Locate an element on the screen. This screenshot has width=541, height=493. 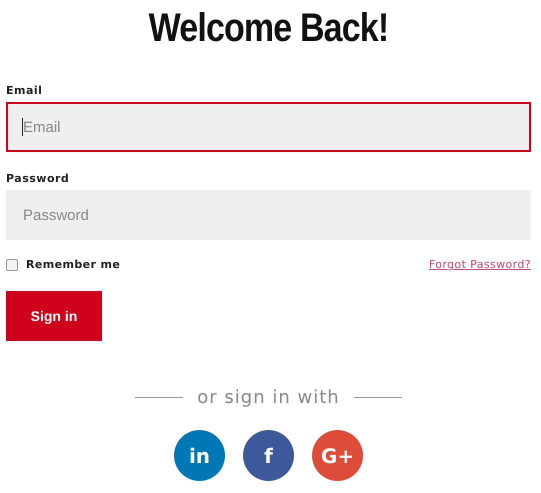
field-label: Email is located at coordinates (25, 90).